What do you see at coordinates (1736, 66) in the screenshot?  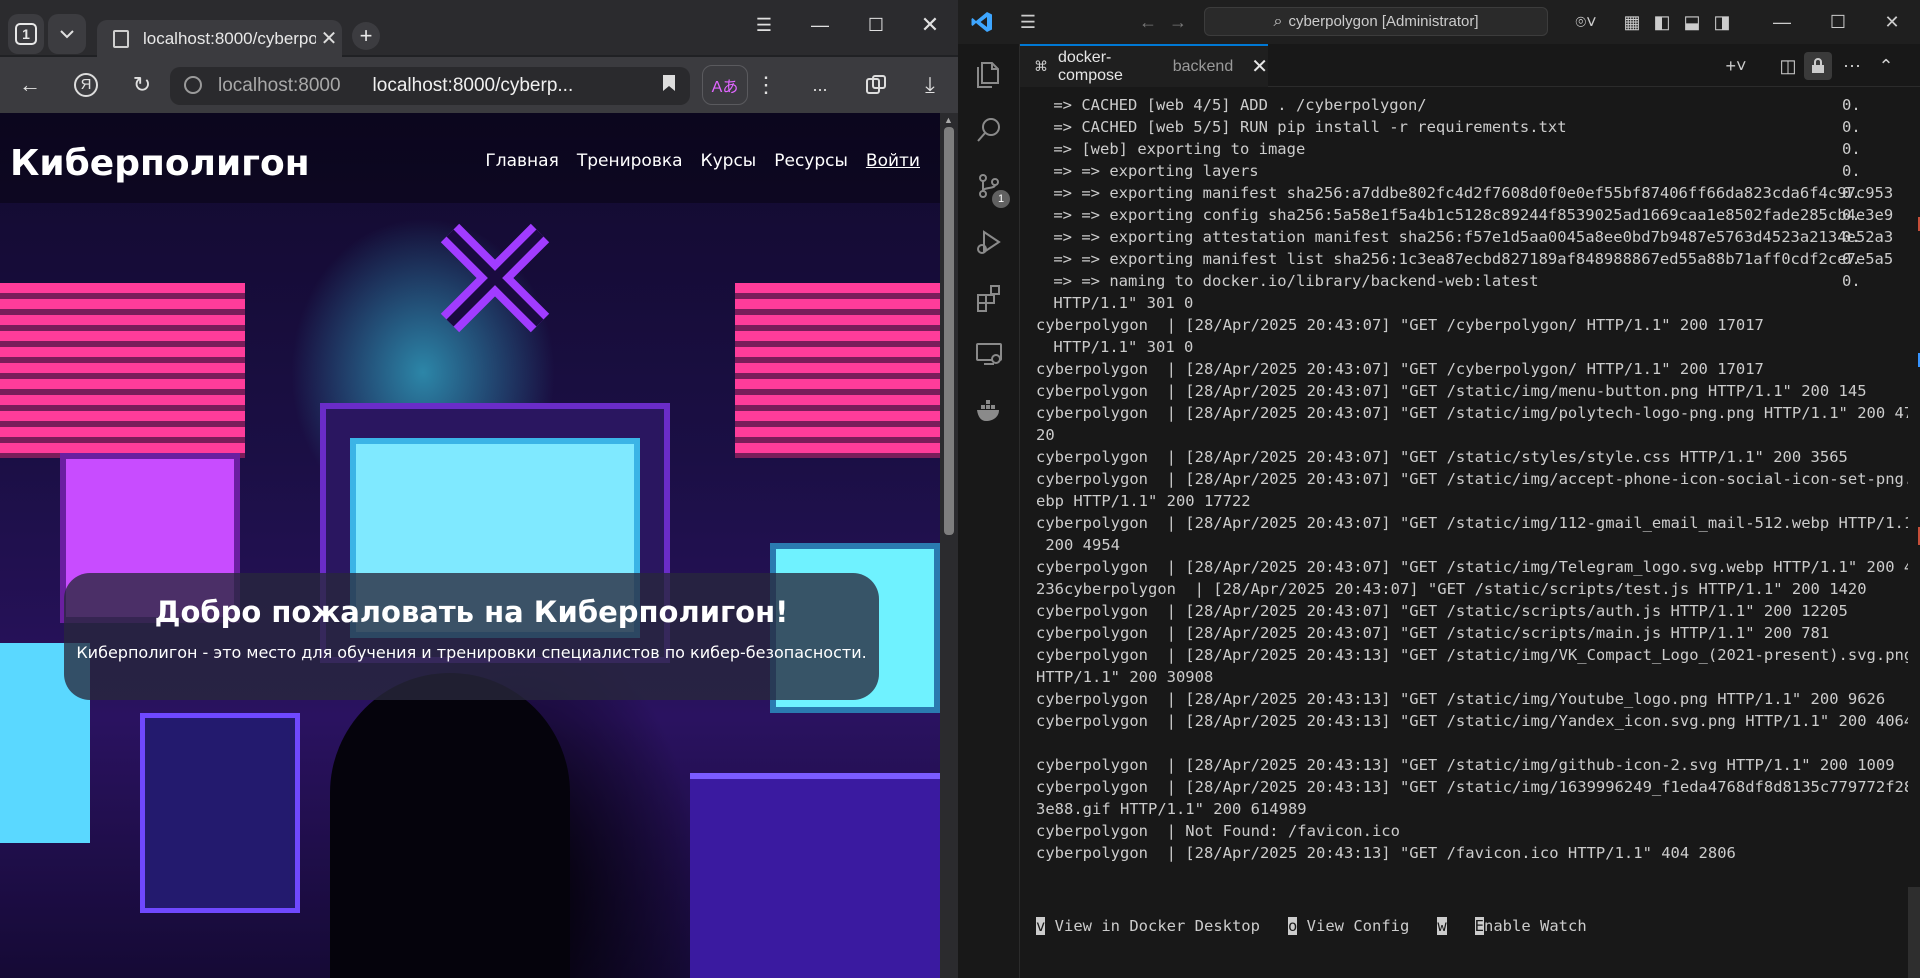 I see `new-terminal-icon: +˅` at bounding box center [1736, 66].